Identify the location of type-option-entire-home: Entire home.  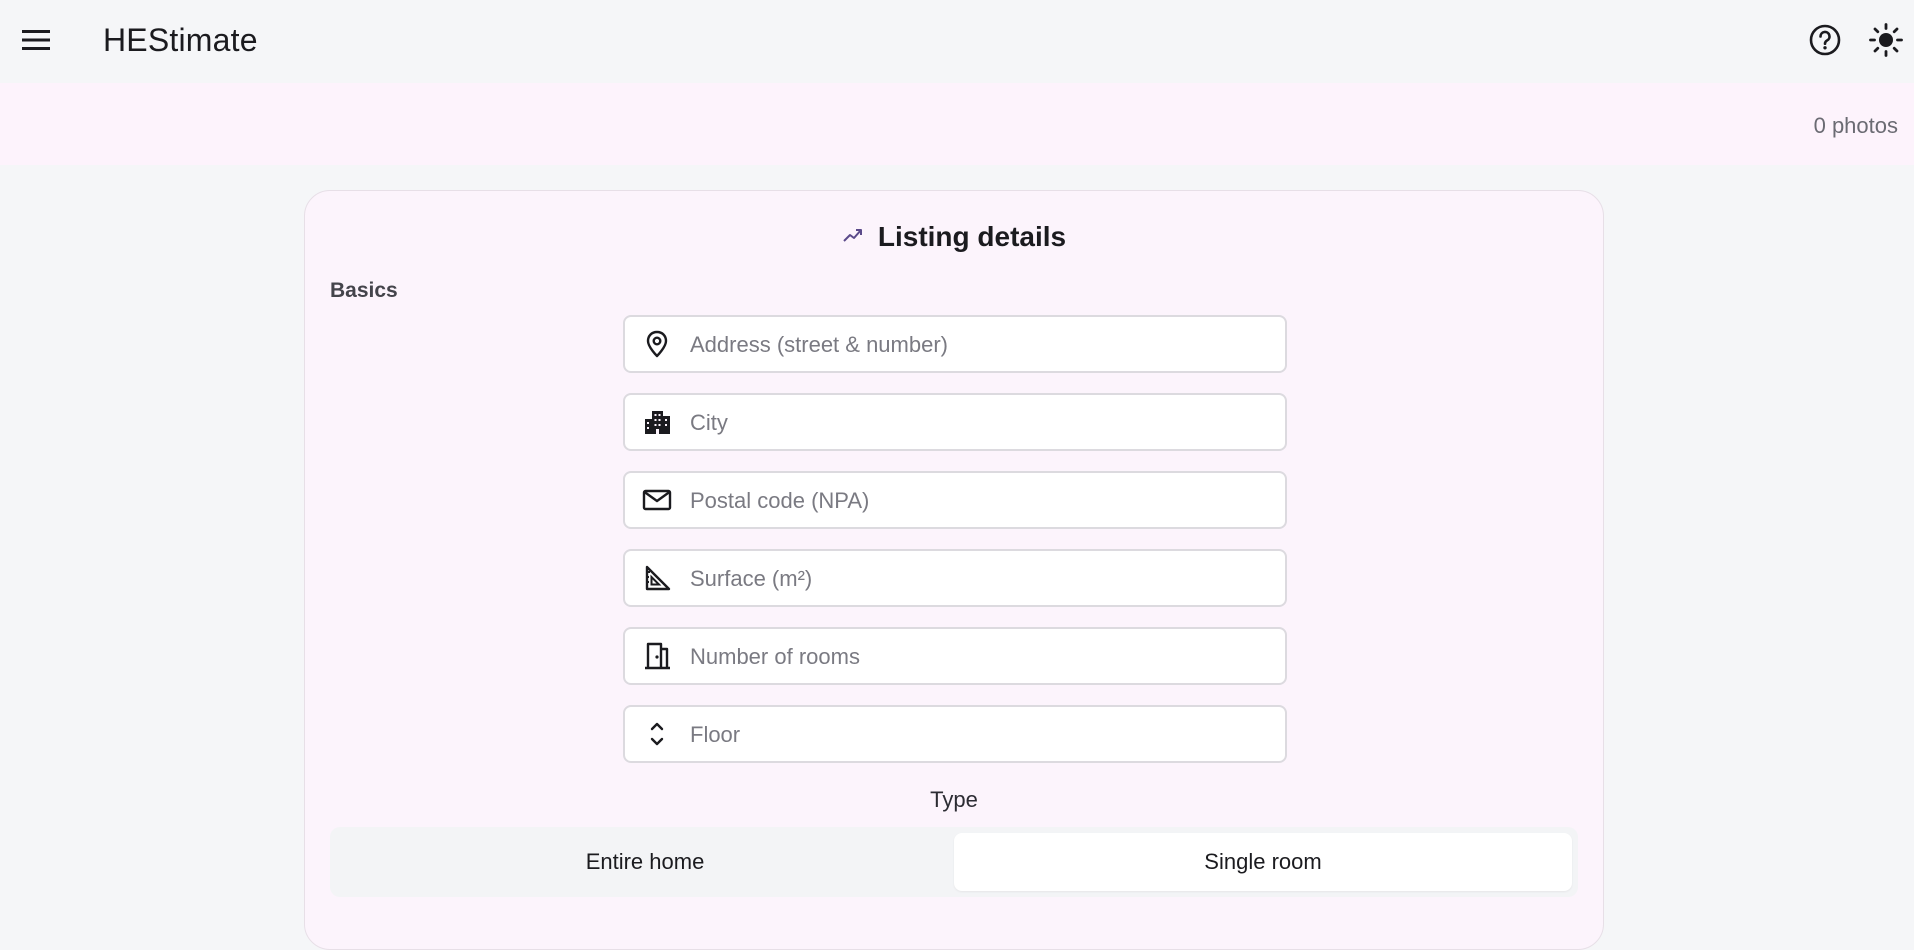
(645, 862).